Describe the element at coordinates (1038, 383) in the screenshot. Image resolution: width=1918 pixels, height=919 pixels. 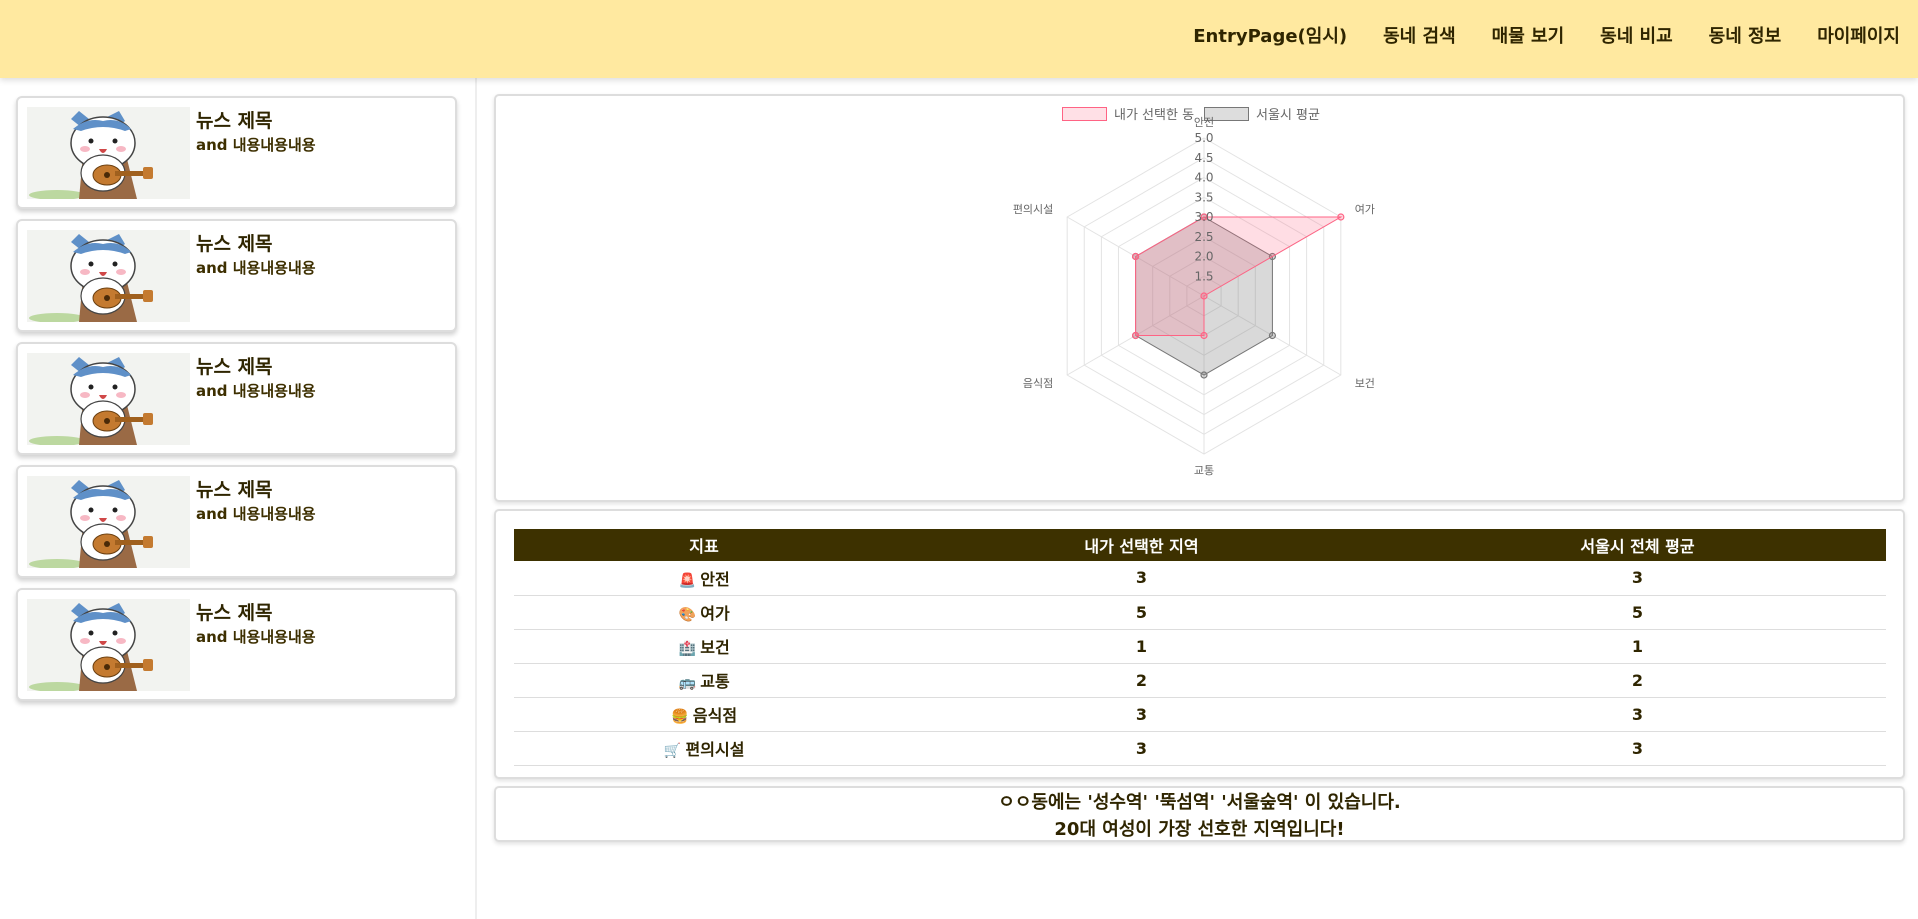
I see `radar-axis-label: 음식점` at that location.